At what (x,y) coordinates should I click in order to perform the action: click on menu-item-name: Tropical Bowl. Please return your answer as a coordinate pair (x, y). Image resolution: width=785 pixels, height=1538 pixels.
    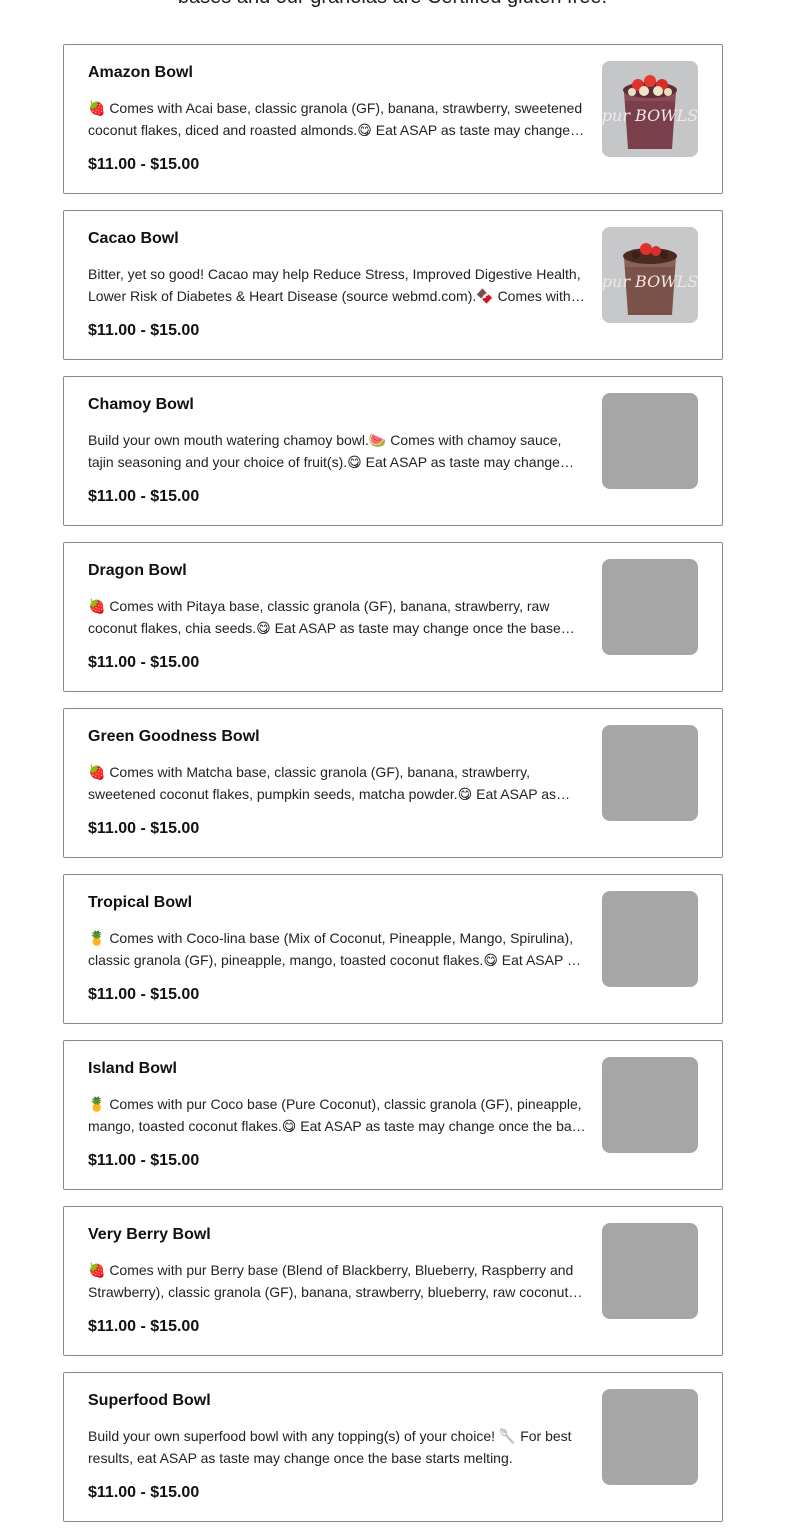
    Looking at the image, I should click on (140, 902).